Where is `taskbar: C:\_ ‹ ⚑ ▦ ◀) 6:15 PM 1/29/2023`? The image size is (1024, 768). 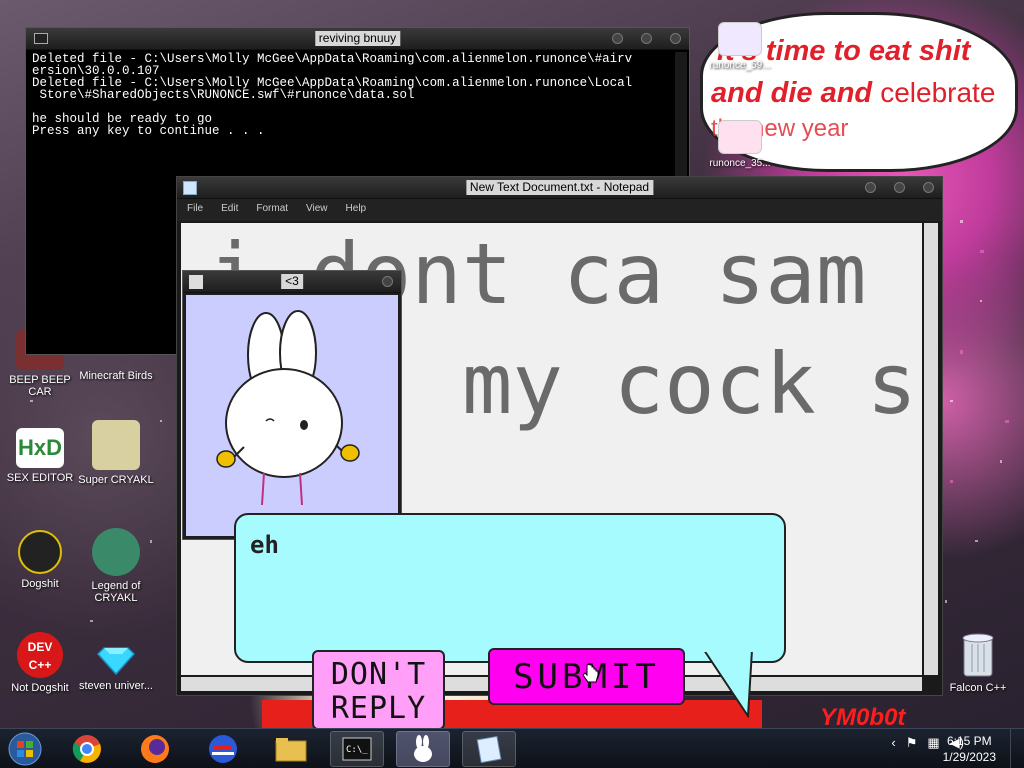 taskbar: C:\_ ‹ ⚑ ▦ ◀) 6:15 PM 1/29/2023 is located at coordinates (512, 748).